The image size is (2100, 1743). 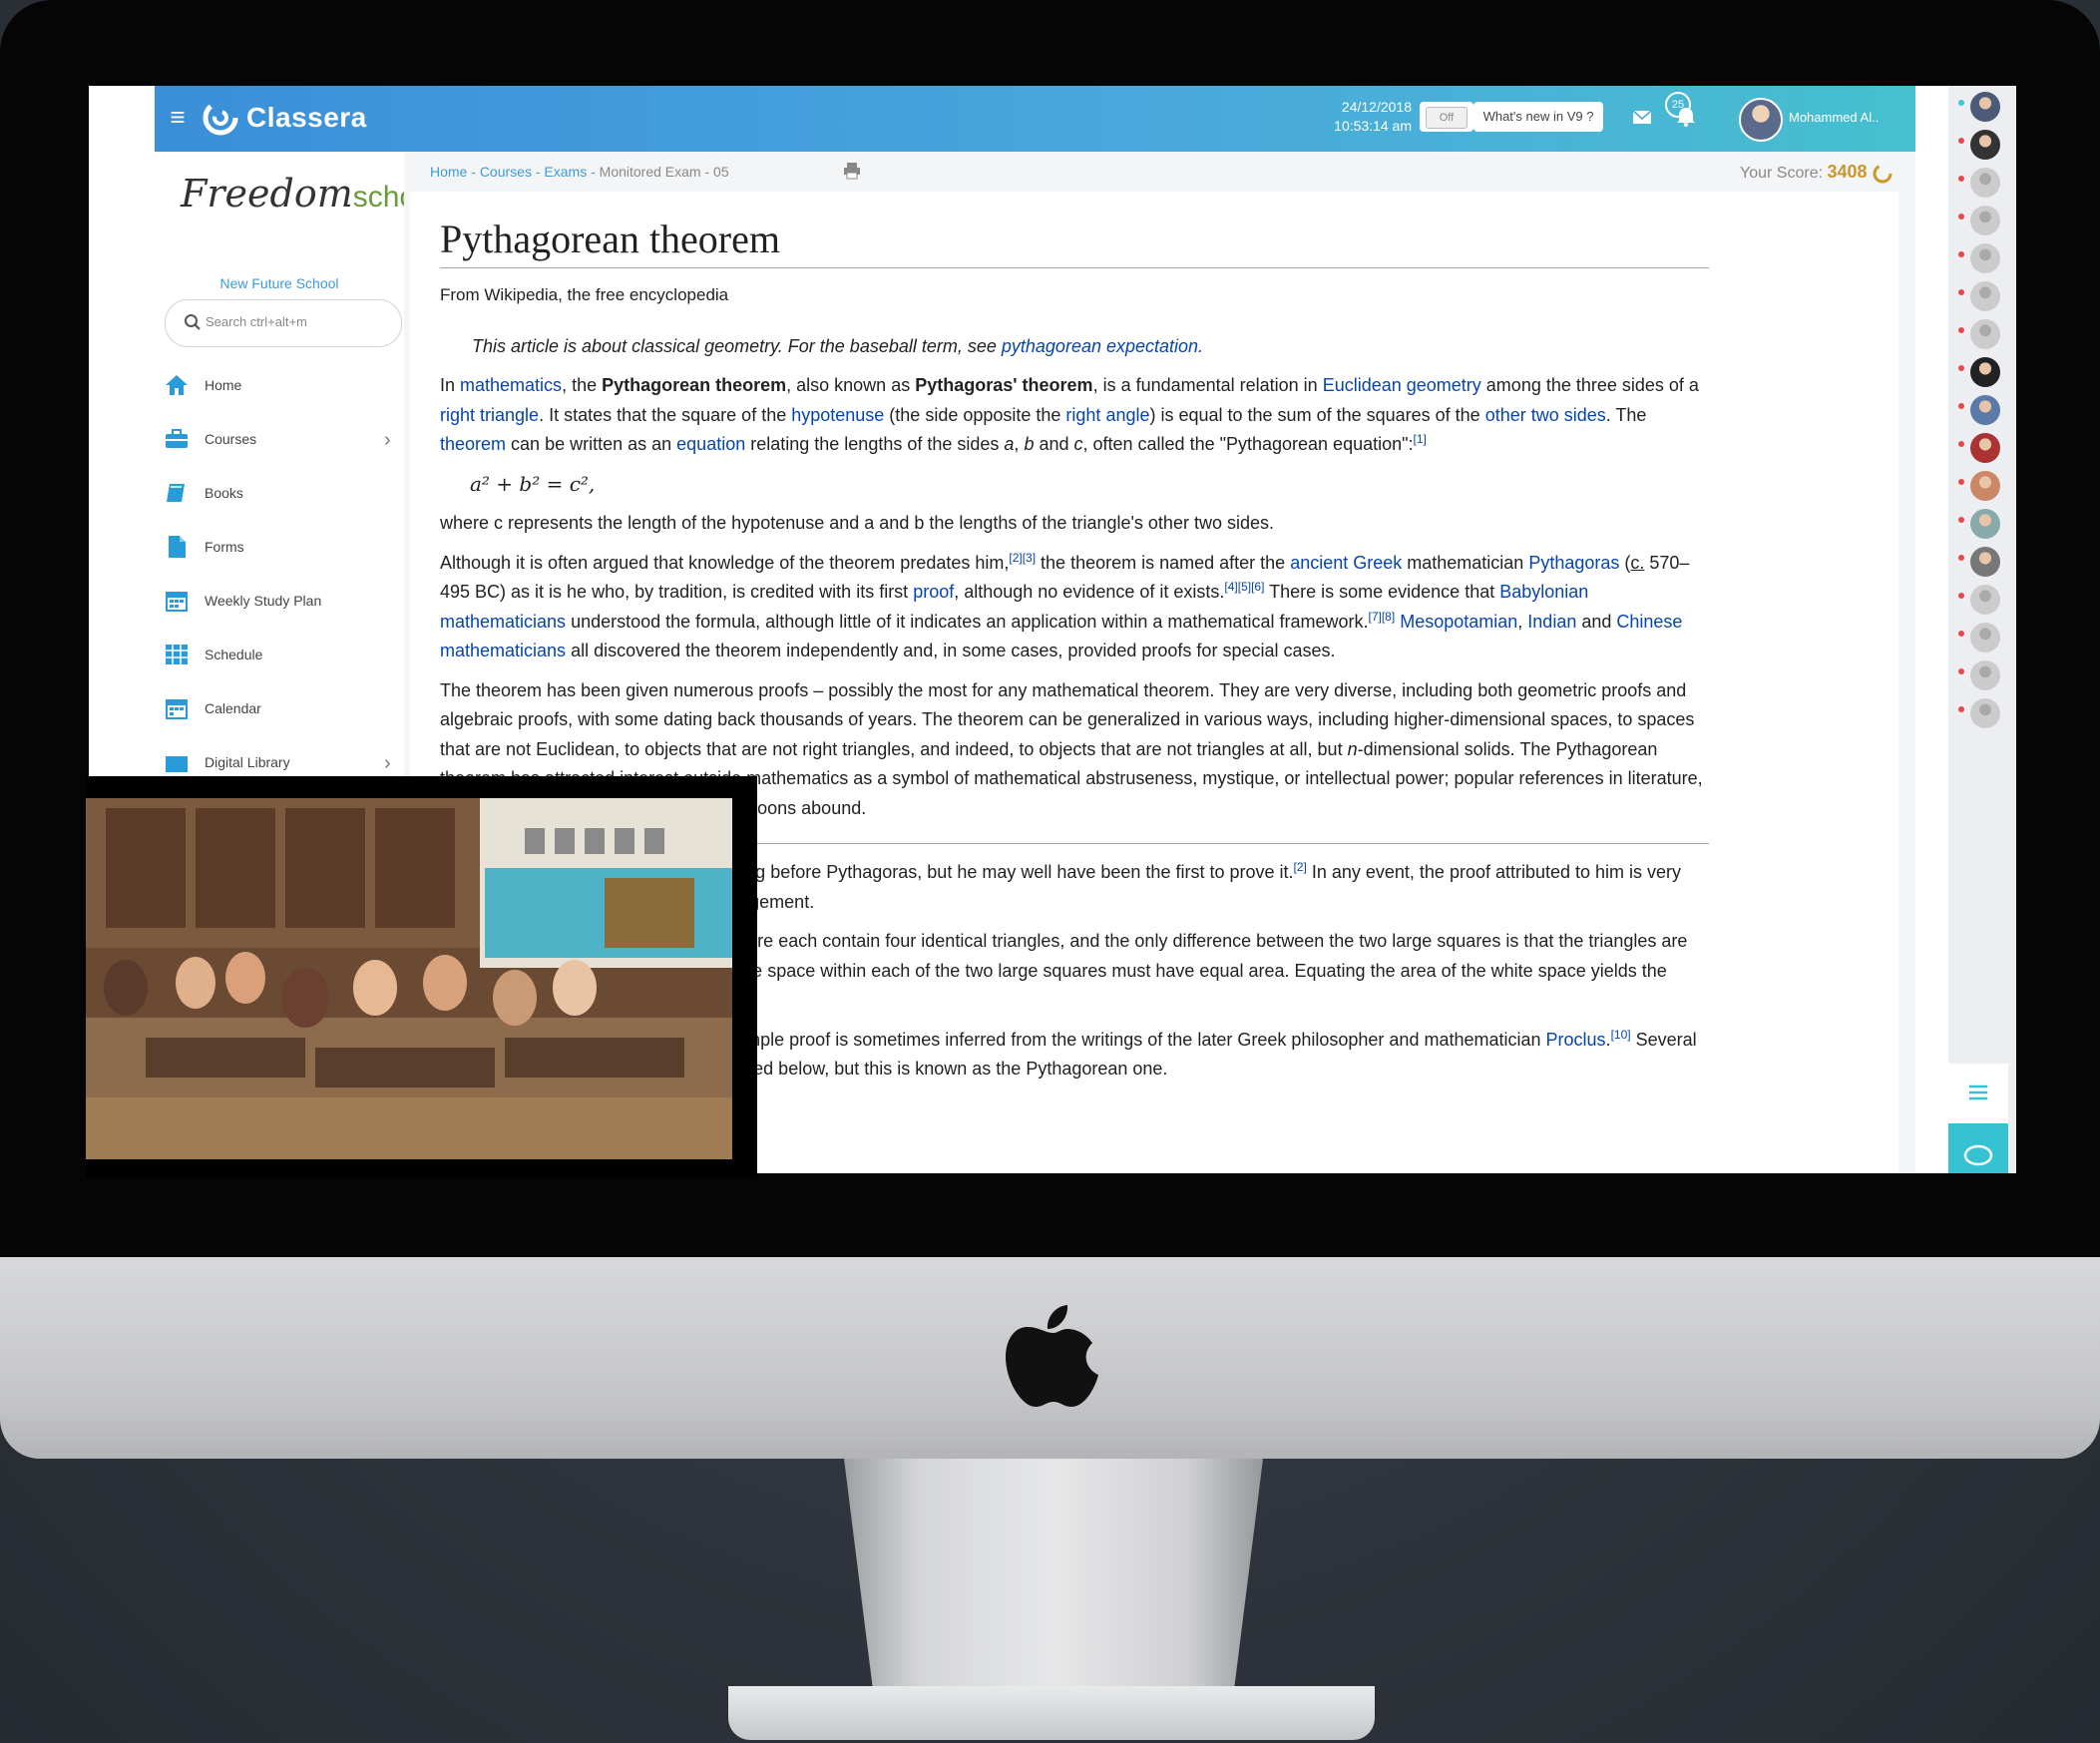 What do you see at coordinates (267, 194) in the screenshot?
I see `school-logo-a: Freedom` at bounding box center [267, 194].